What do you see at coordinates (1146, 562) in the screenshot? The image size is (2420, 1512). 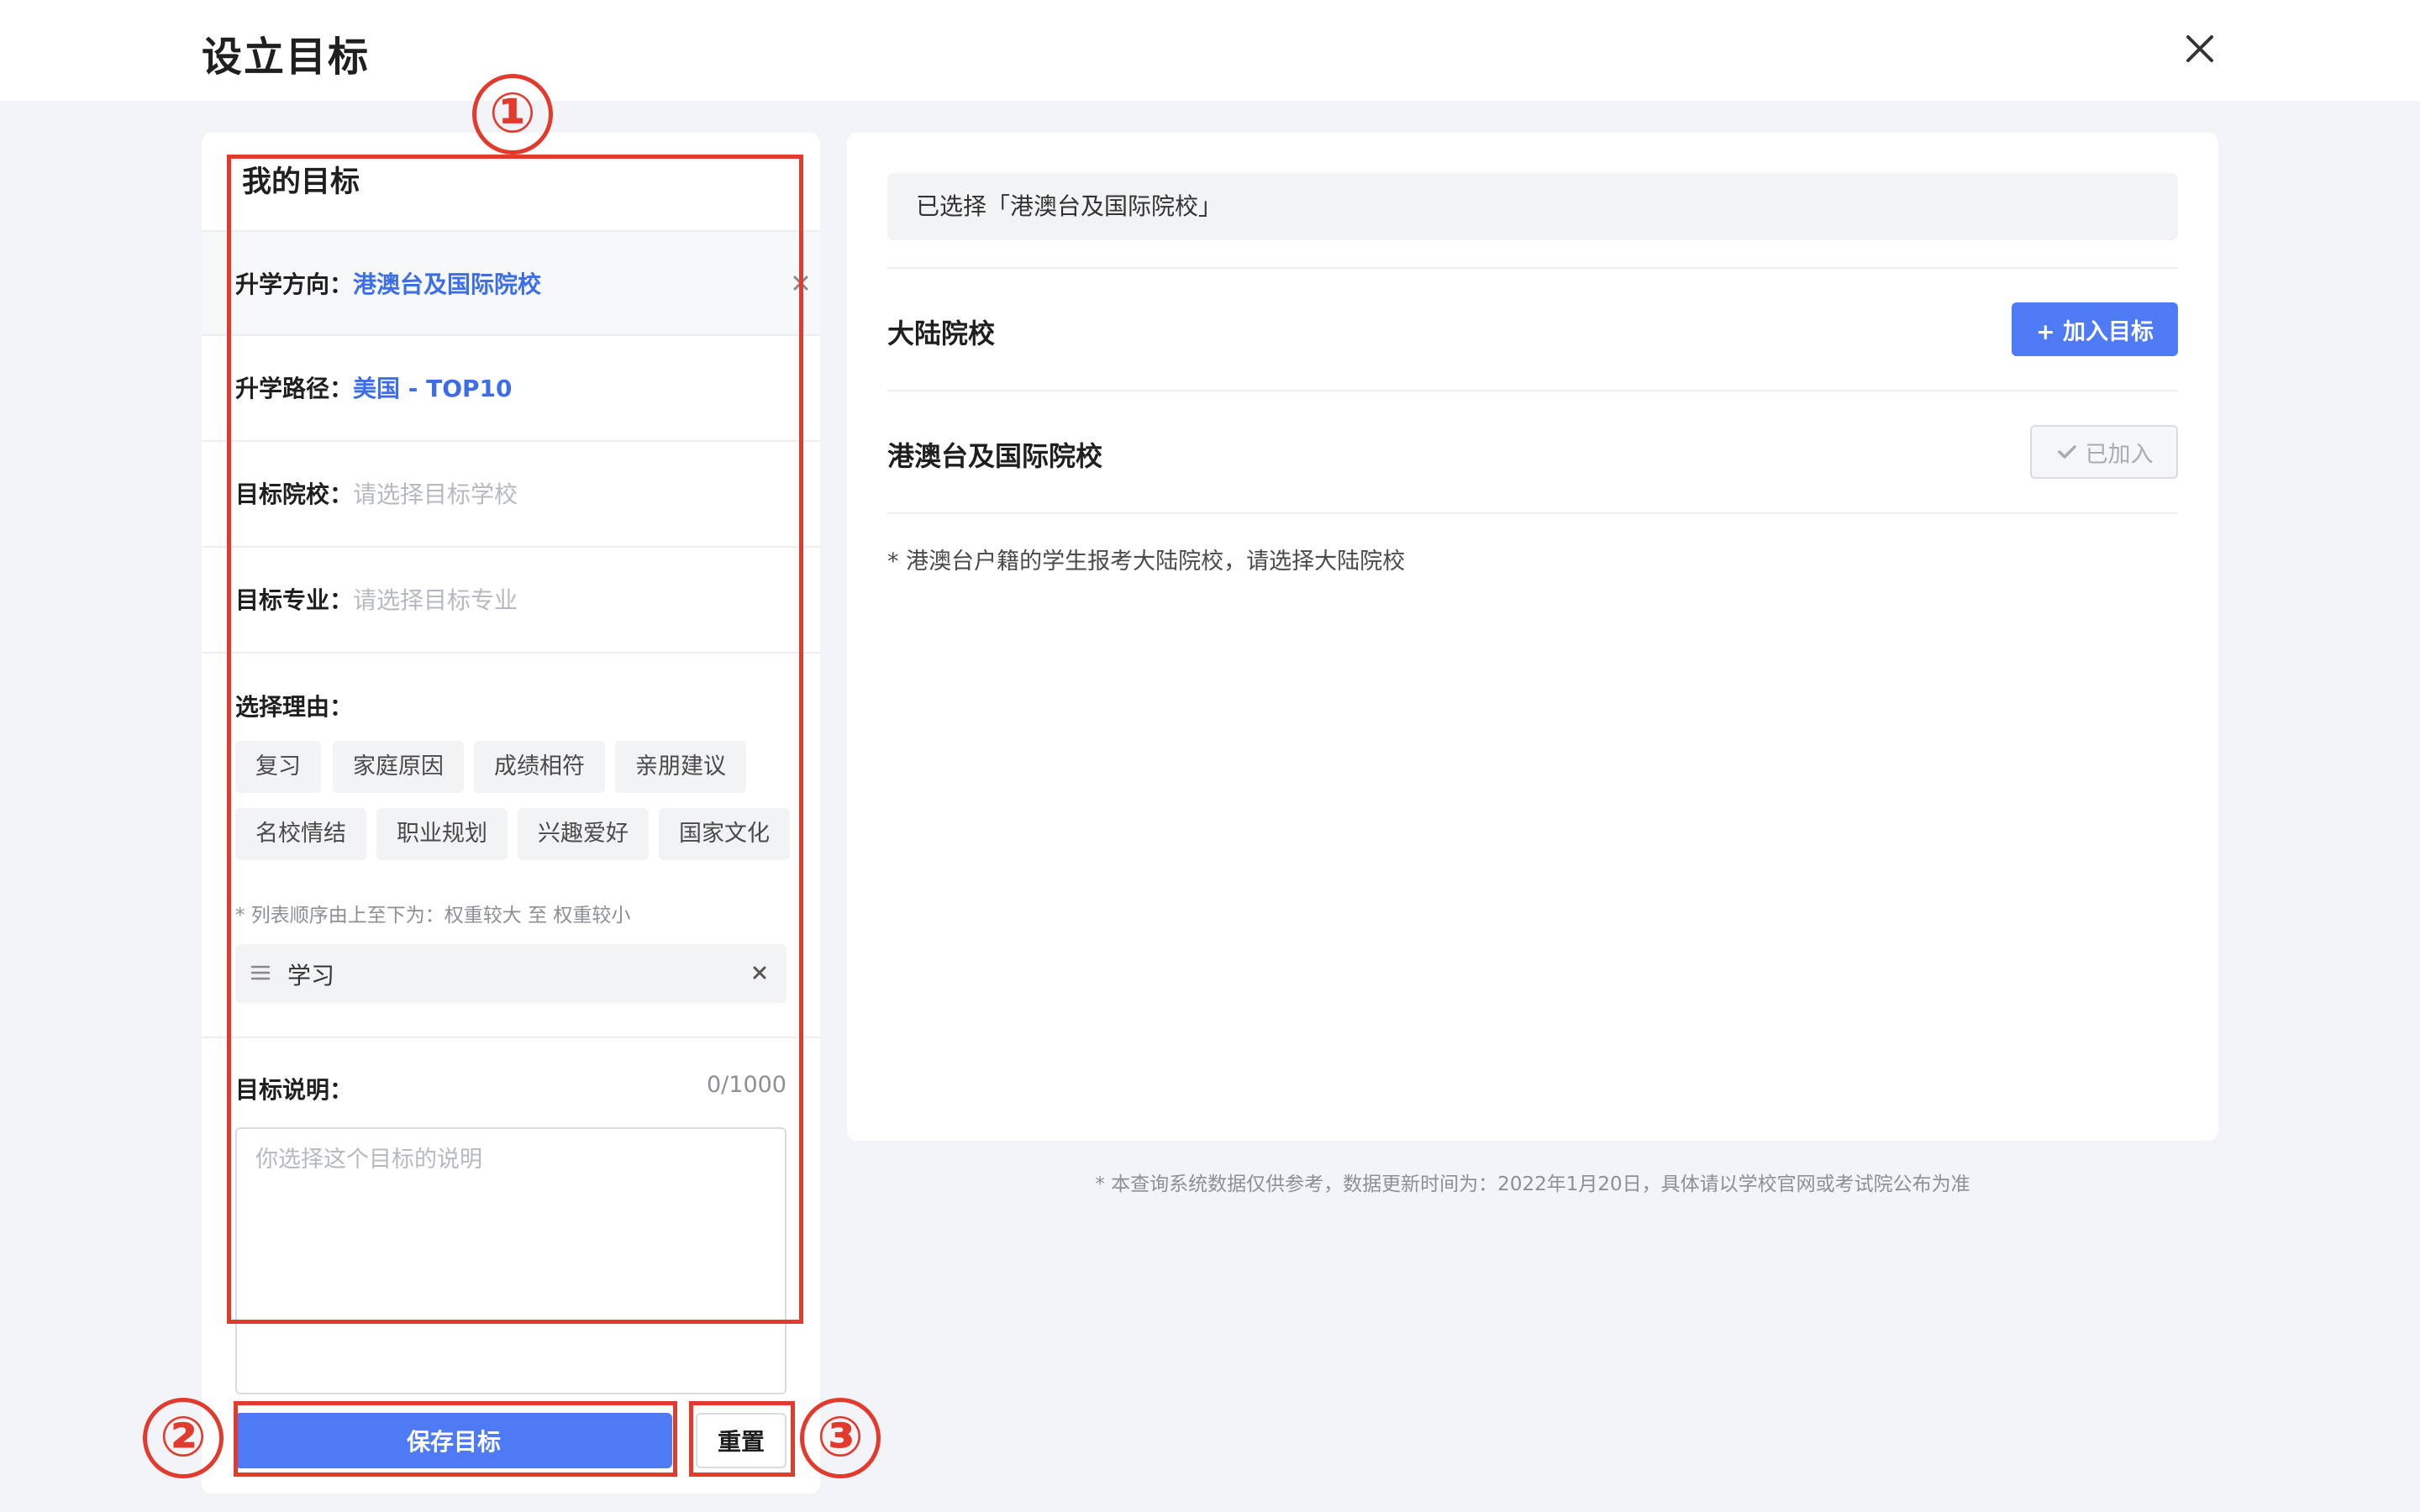 I see `hk-macau-taiwan-note: * 港澳台户籍的学生报考大陆院校，请选择大陆院校` at bounding box center [1146, 562].